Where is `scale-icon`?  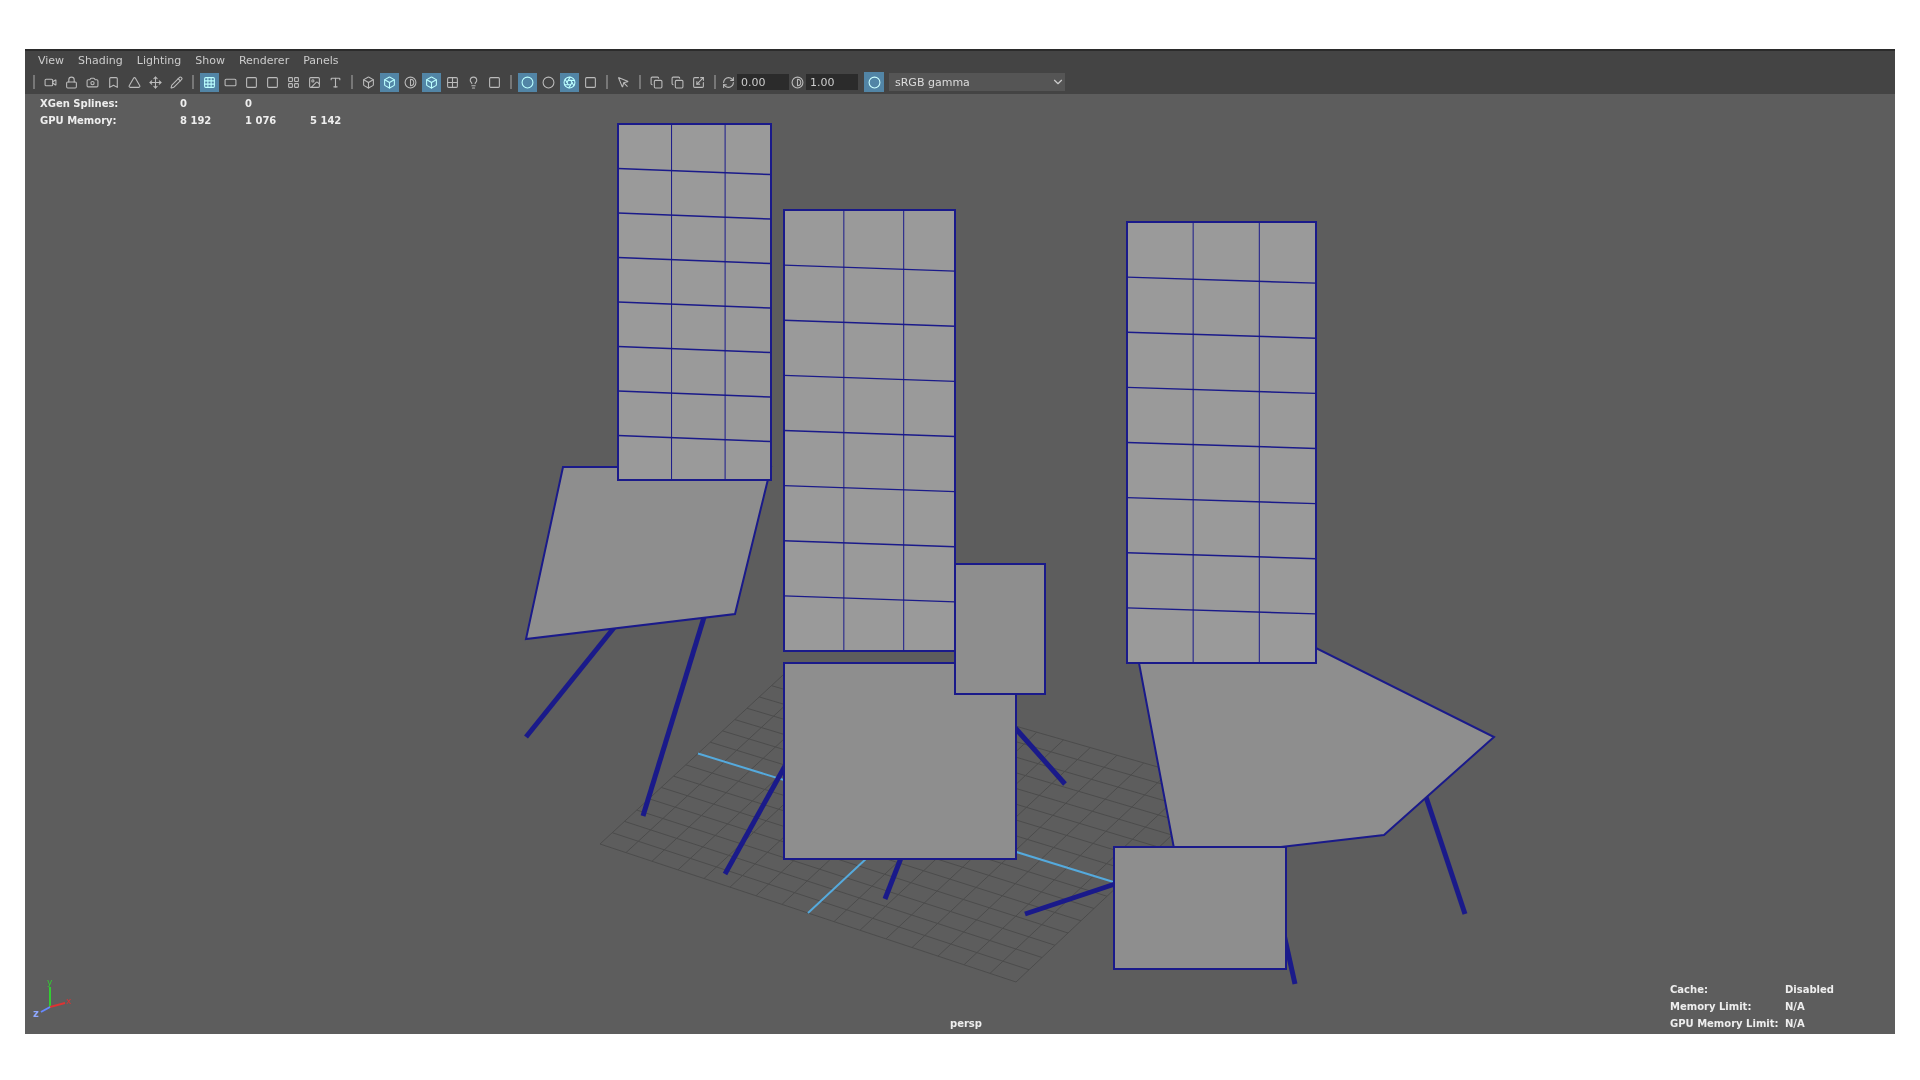
scale-icon is located at coordinates (698, 82).